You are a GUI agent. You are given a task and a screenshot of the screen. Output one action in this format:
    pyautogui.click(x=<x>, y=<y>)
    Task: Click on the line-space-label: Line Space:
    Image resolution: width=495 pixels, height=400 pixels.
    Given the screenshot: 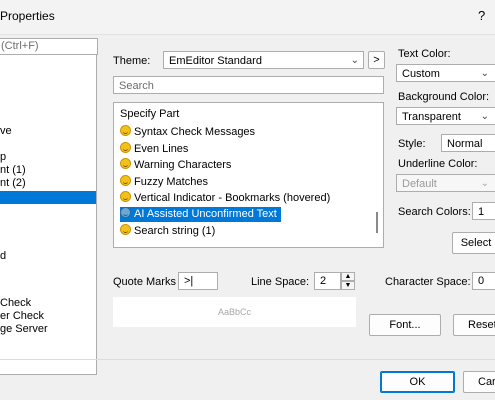 What is the action you would take?
    pyautogui.click(x=280, y=282)
    